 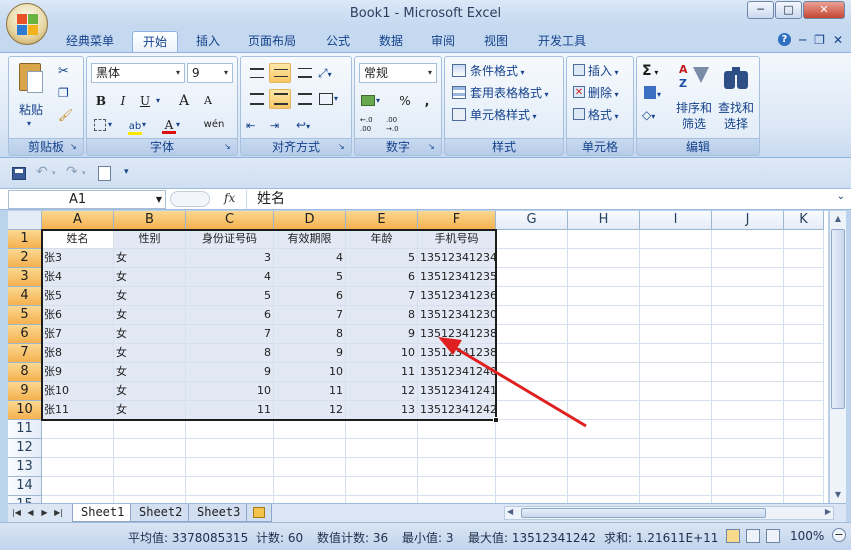 I want to click on column-header-k: K, so click(x=804, y=220).